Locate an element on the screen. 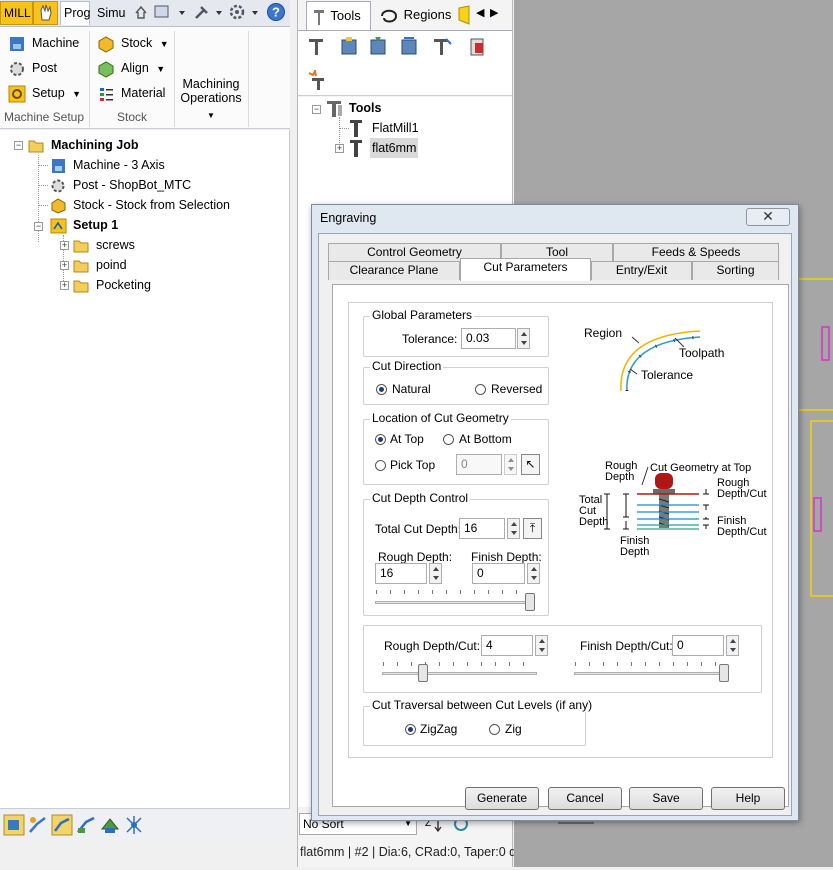  reversed-radio is located at coordinates (480, 389).